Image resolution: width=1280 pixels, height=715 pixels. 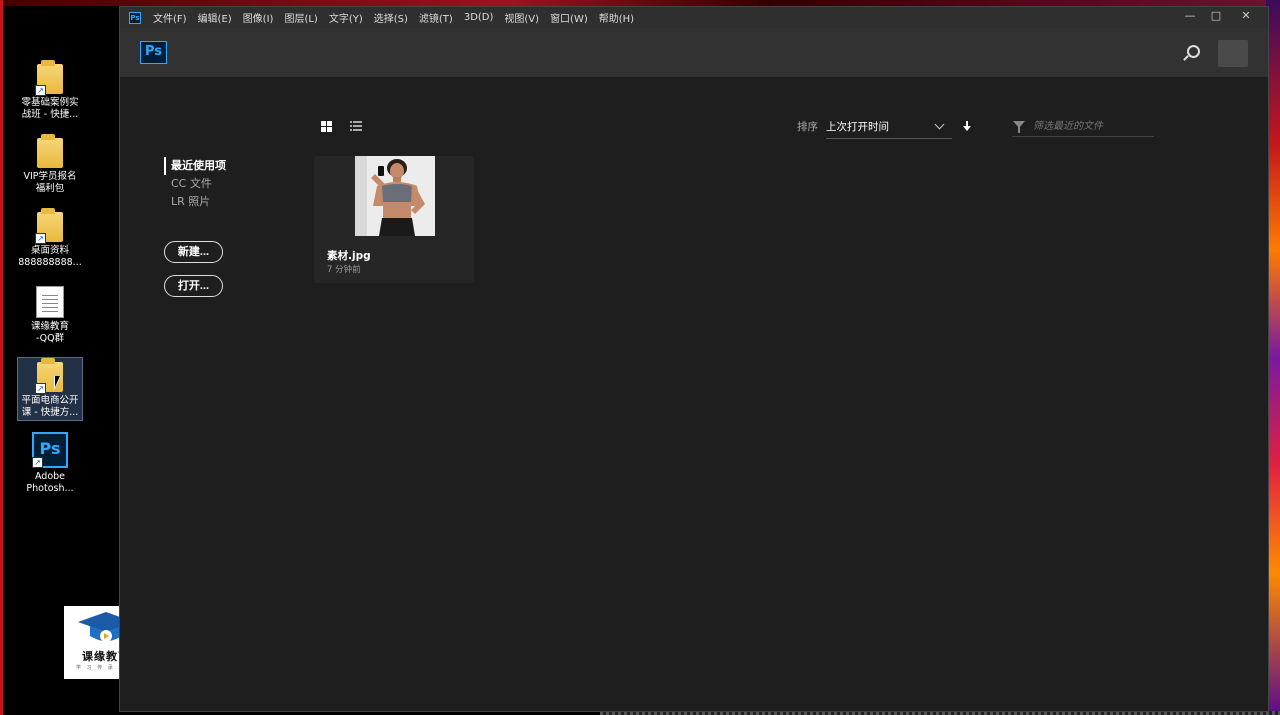 What do you see at coordinates (135, 17) in the screenshot?
I see `photoshop-app-icon: Ps` at bounding box center [135, 17].